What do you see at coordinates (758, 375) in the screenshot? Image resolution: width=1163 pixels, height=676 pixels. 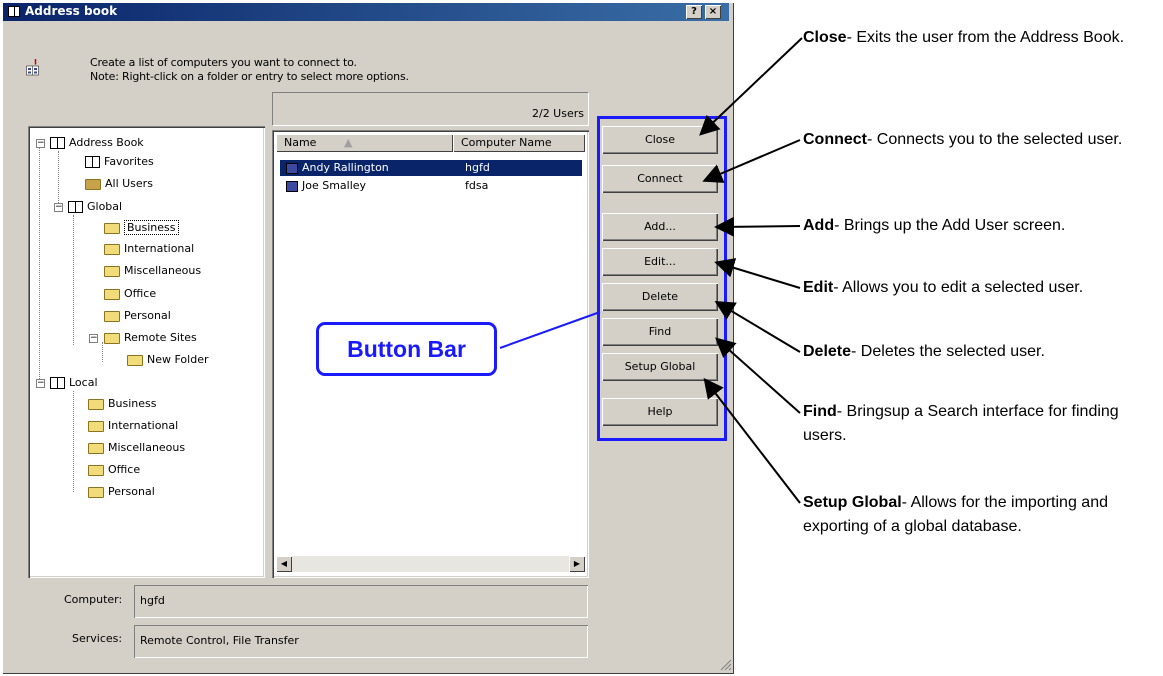 I see `arrow-find` at bounding box center [758, 375].